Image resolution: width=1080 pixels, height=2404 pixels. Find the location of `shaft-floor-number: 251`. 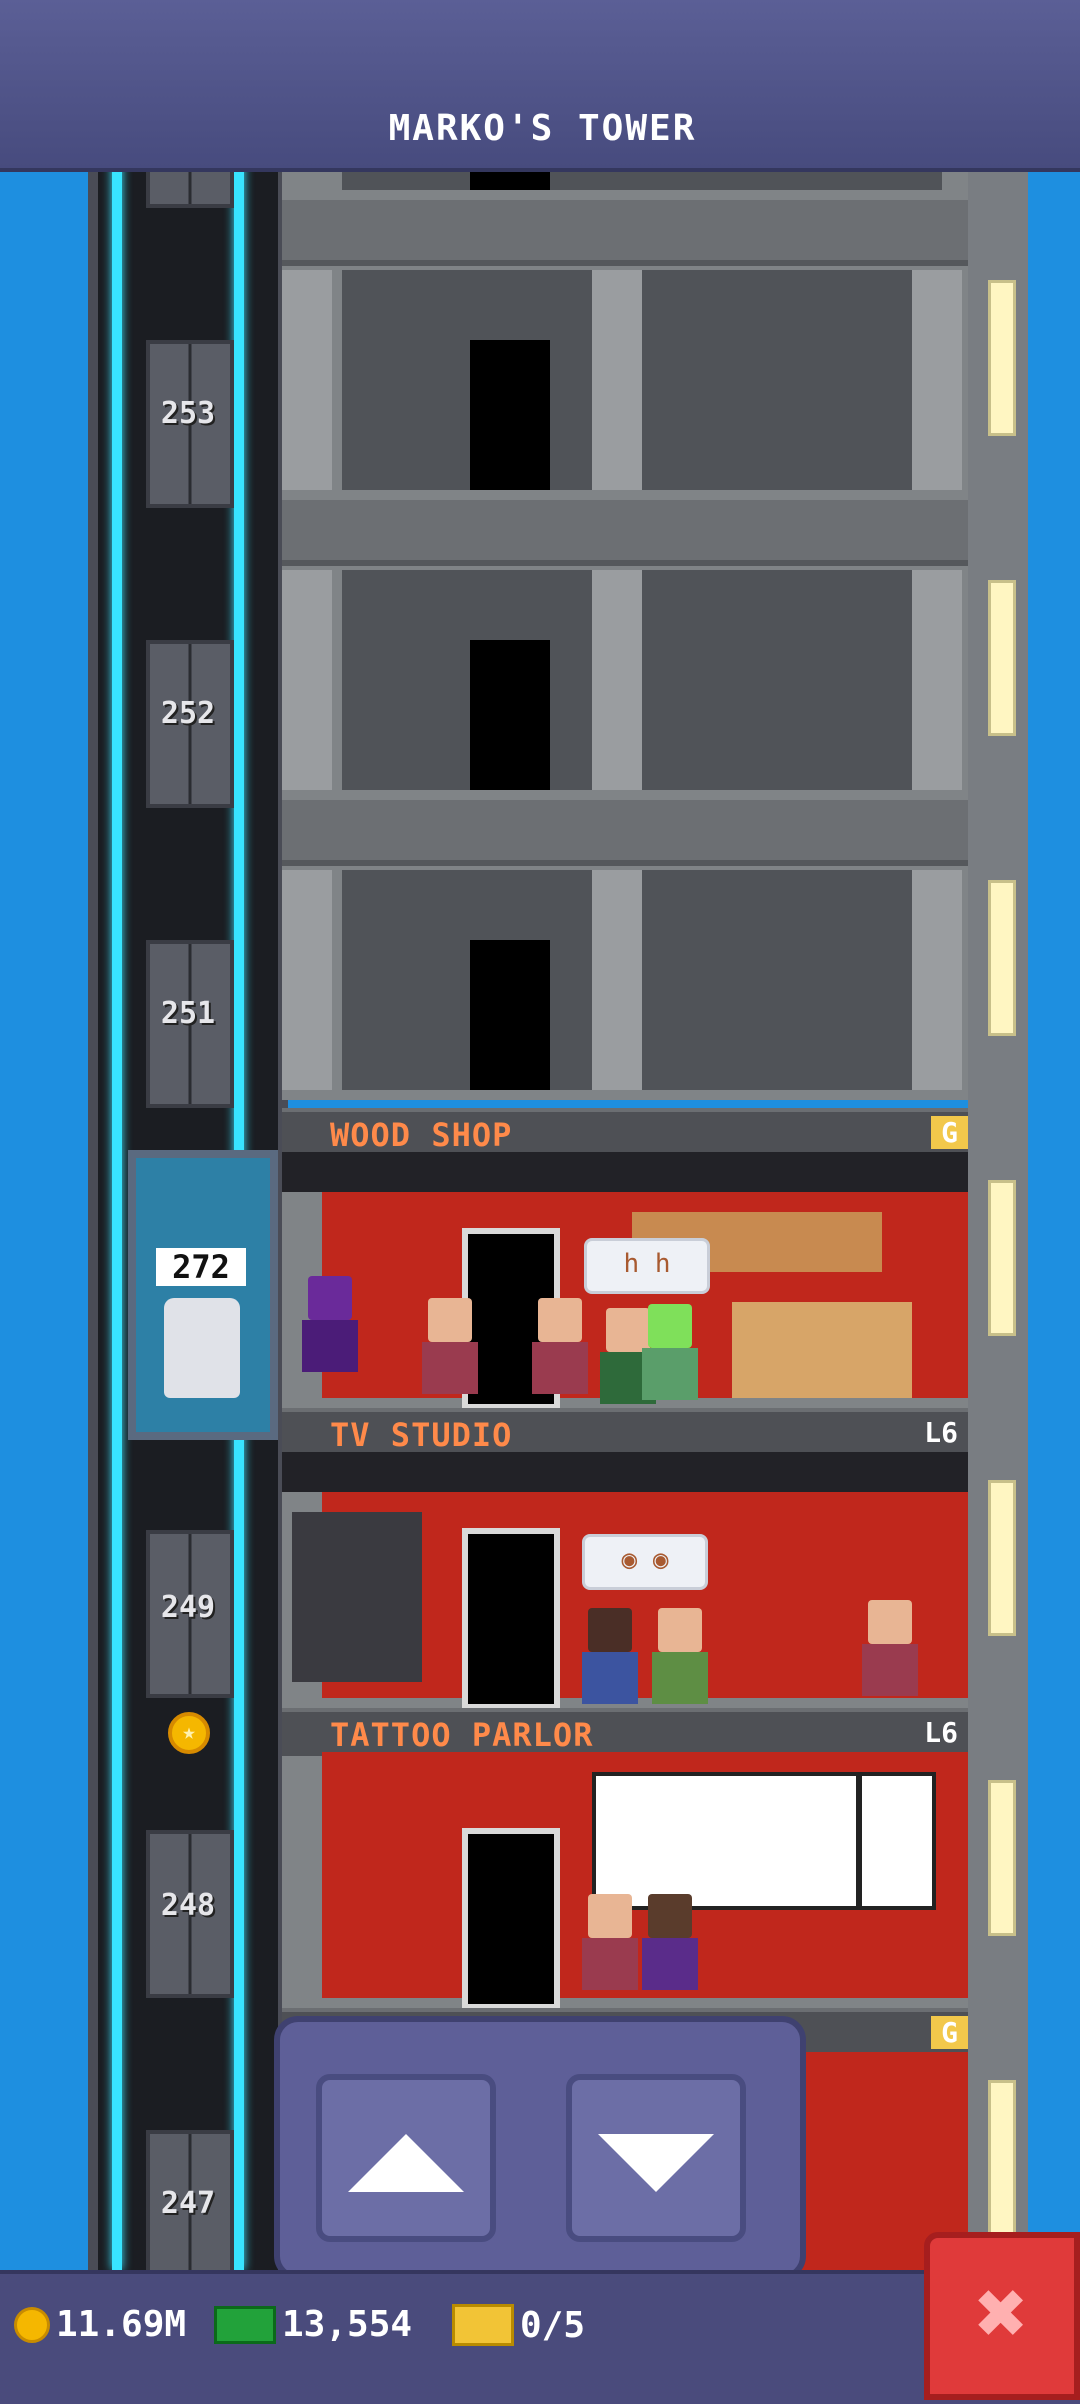

shaft-floor-number: 251 is located at coordinates (188, 1013).